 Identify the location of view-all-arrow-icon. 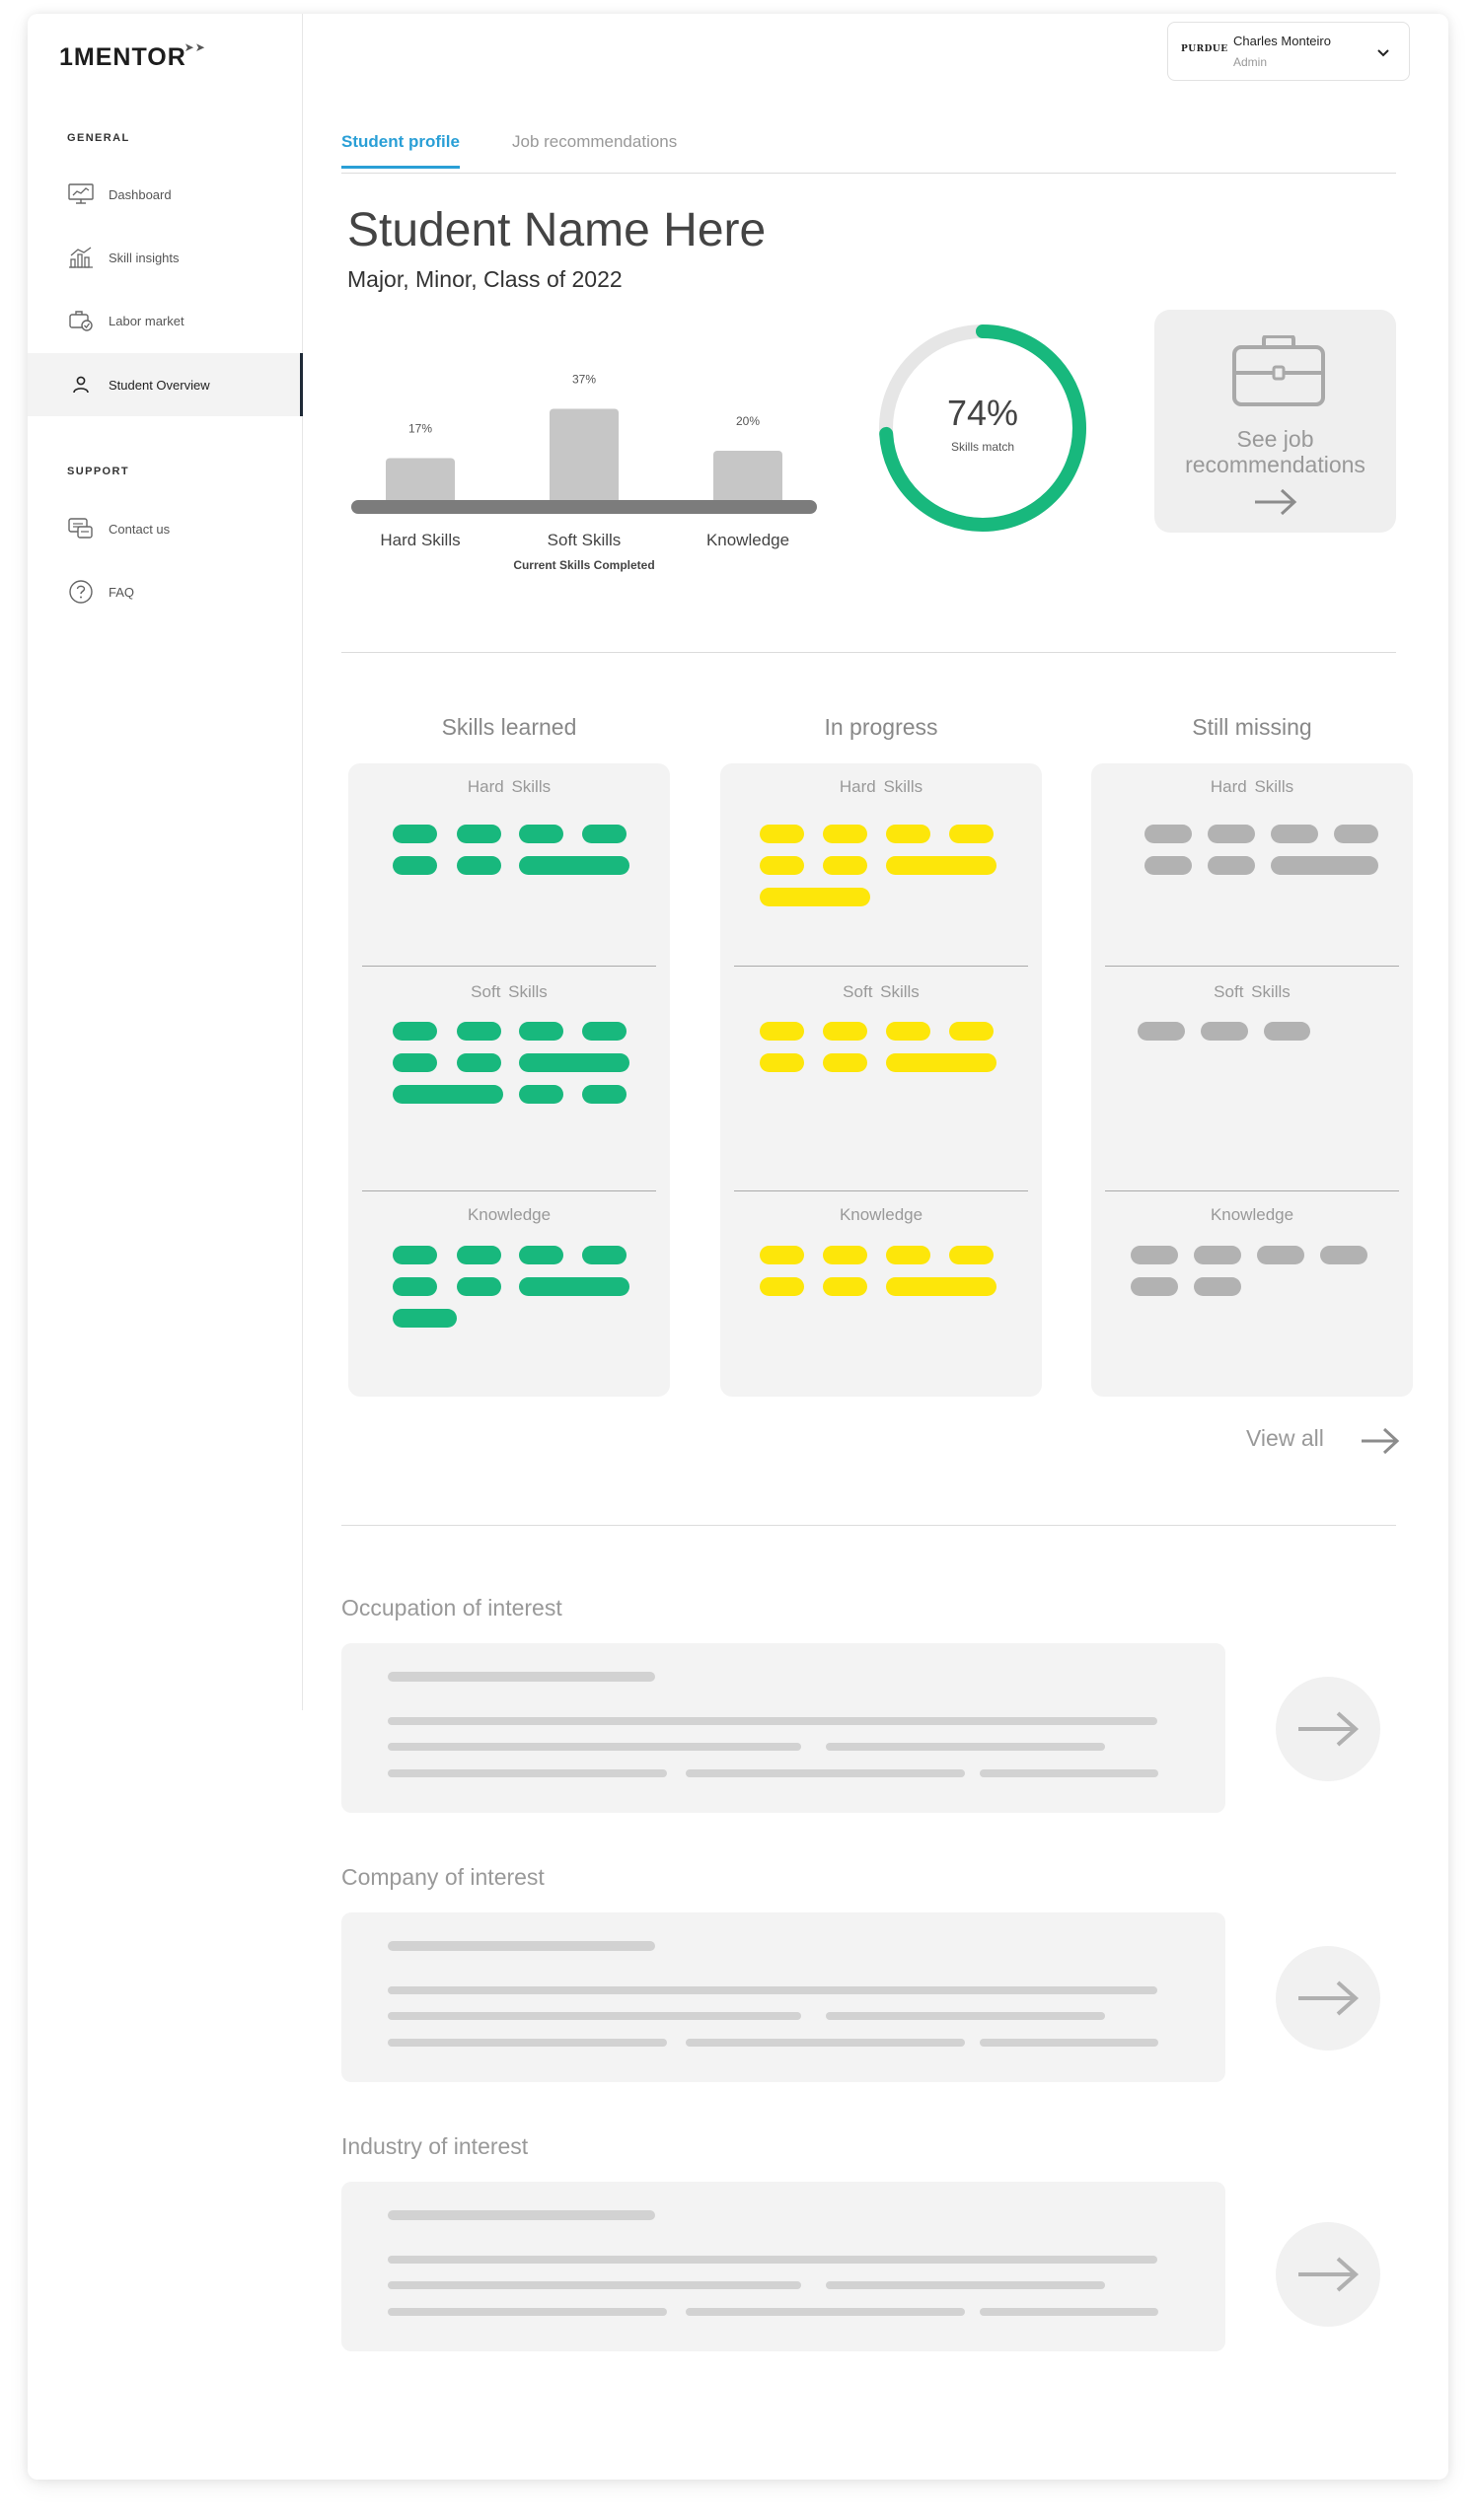
(1380, 1441).